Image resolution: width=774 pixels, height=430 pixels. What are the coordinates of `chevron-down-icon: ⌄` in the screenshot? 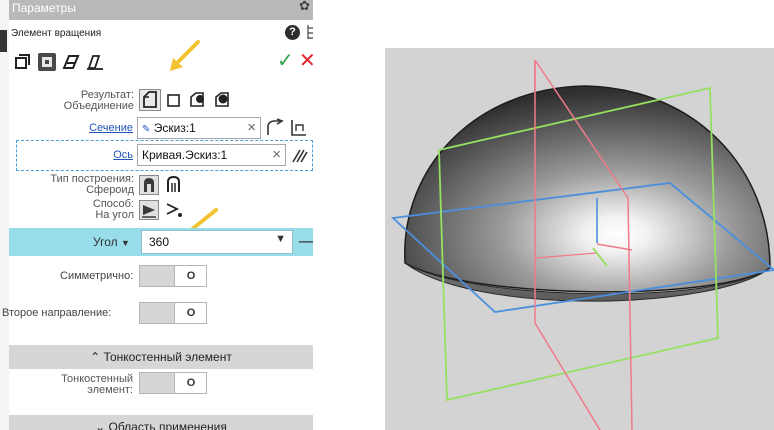 It's located at (100, 425).